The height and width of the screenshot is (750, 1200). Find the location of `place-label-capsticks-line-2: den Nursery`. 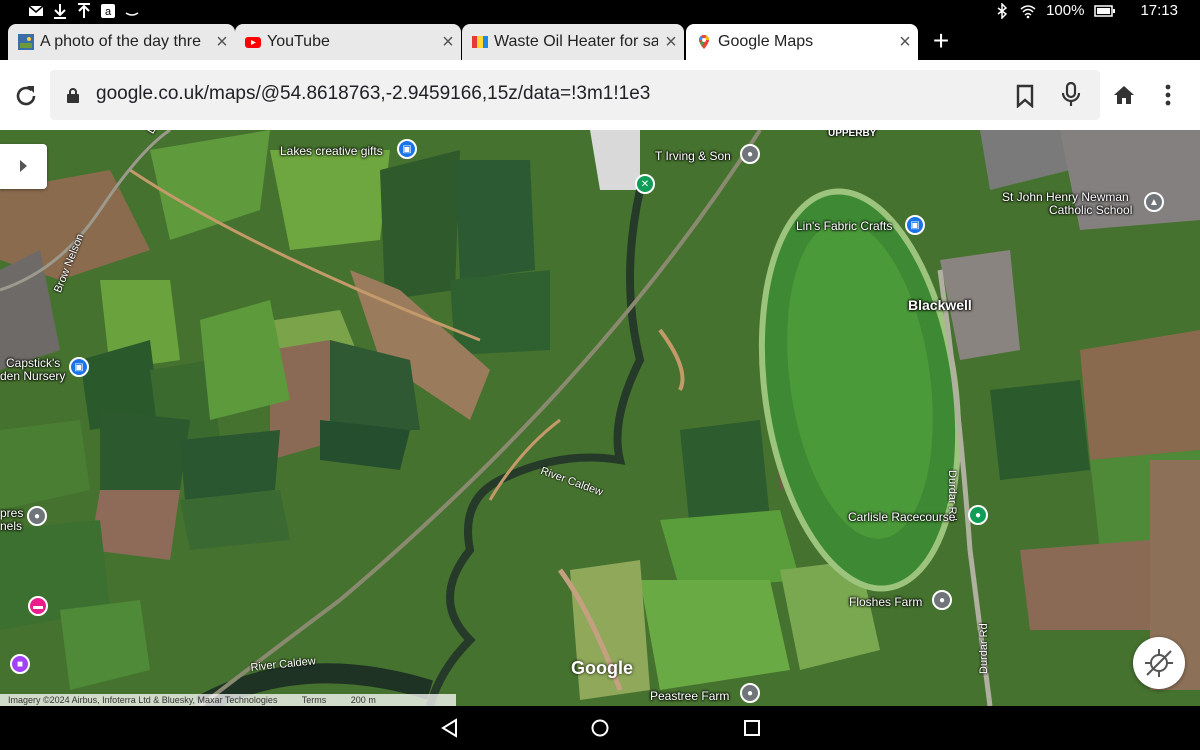

place-label-capsticks-line-2: den Nursery is located at coordinates (32, 376).